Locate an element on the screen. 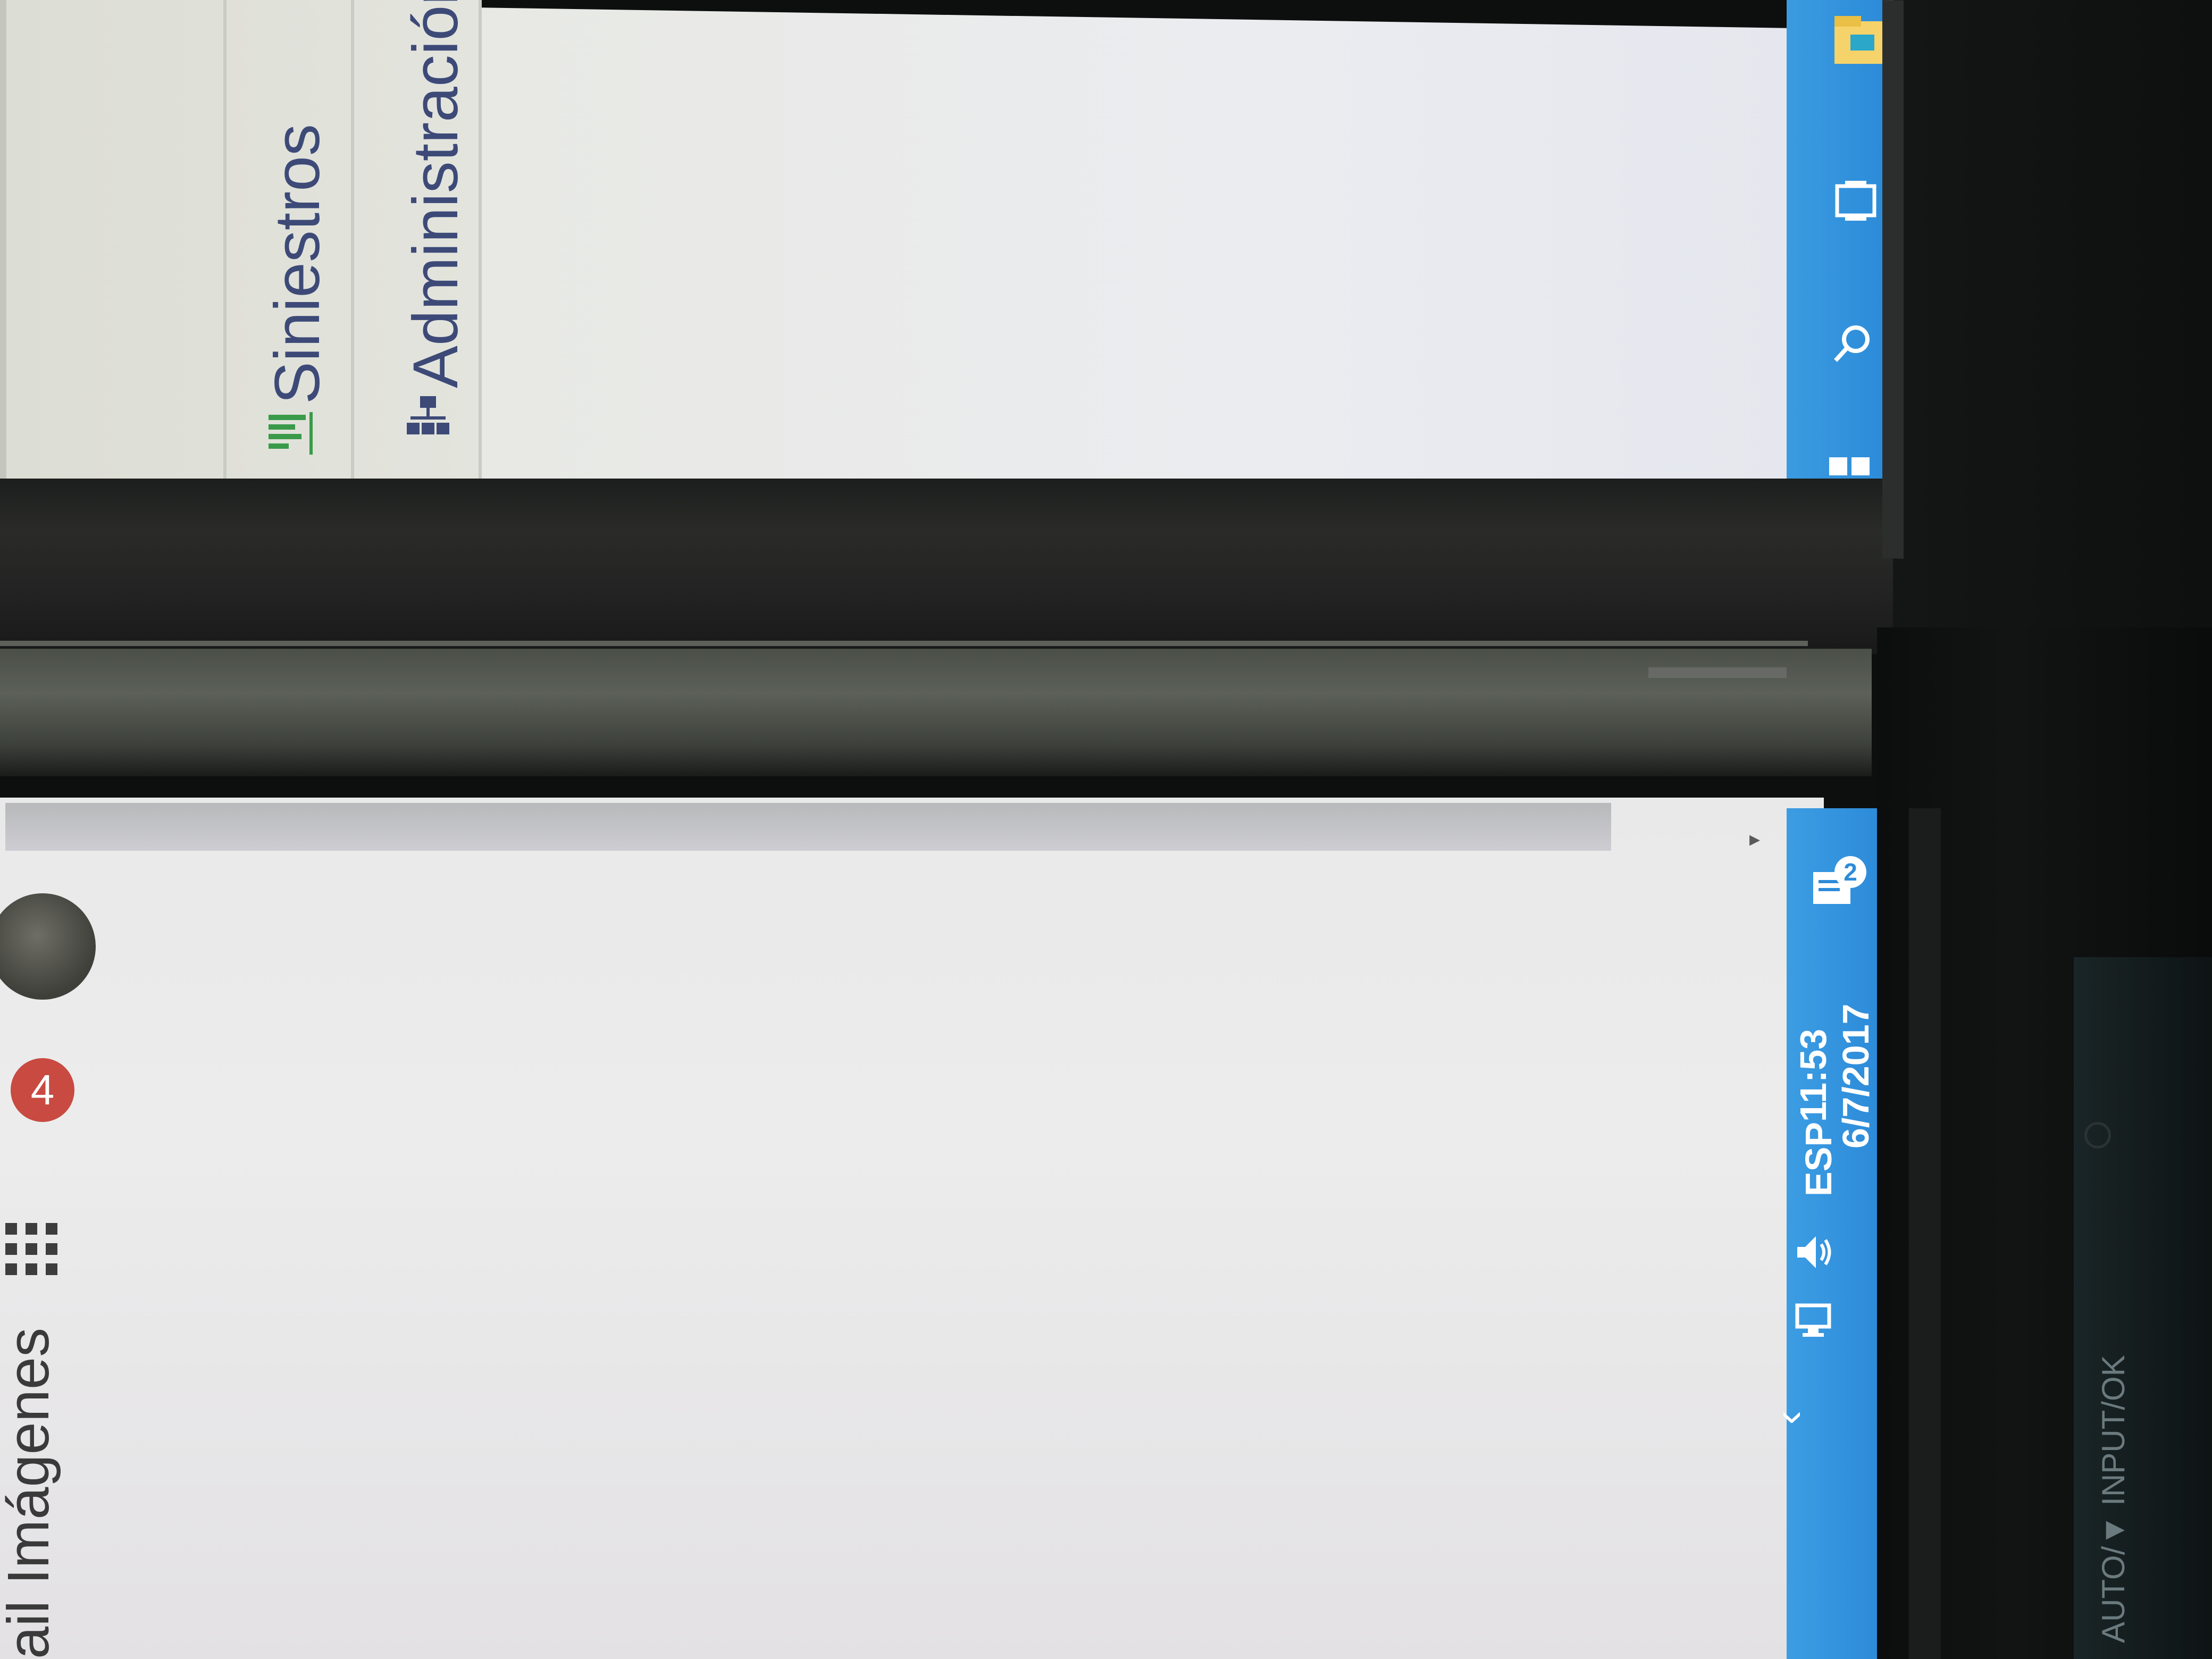  nav-item-label: Administración is located at coordinates (435, 194).